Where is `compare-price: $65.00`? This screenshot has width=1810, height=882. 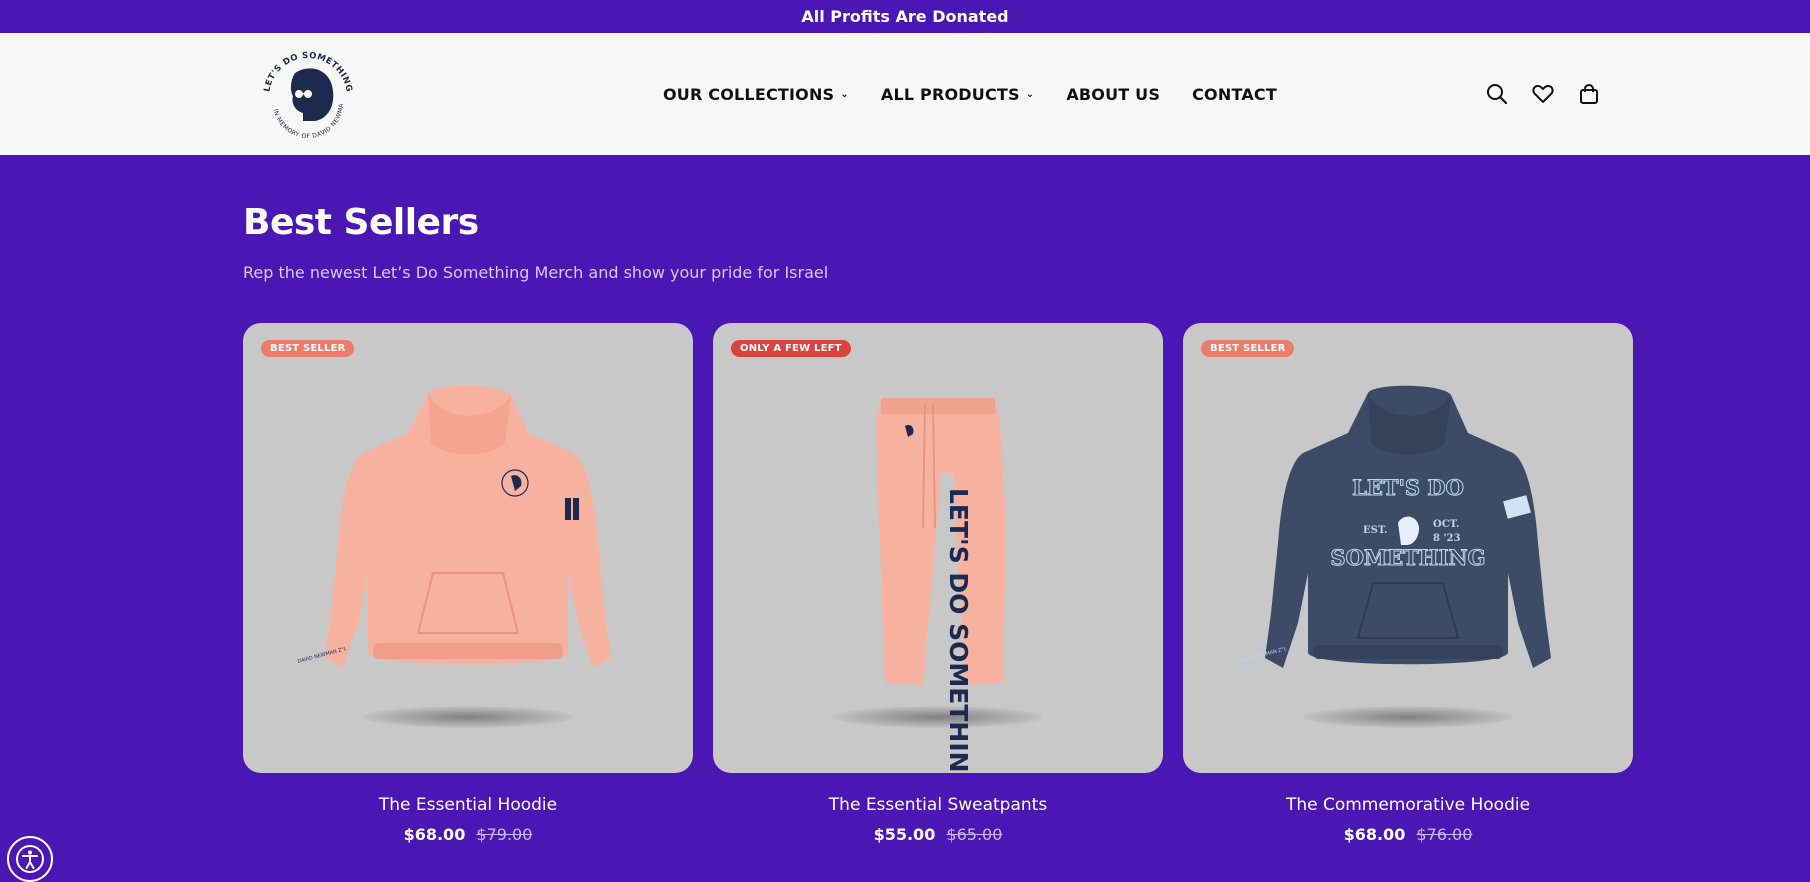
compare-price: $65.00 is located at coordinates (974, 834).